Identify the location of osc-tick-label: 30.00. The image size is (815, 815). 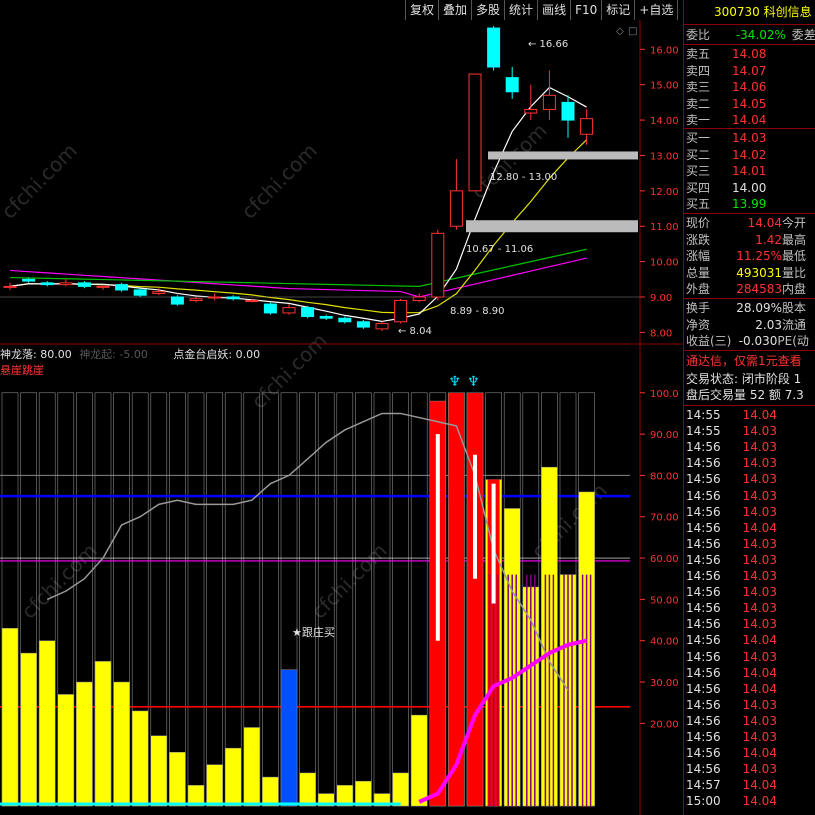
(664, 683).